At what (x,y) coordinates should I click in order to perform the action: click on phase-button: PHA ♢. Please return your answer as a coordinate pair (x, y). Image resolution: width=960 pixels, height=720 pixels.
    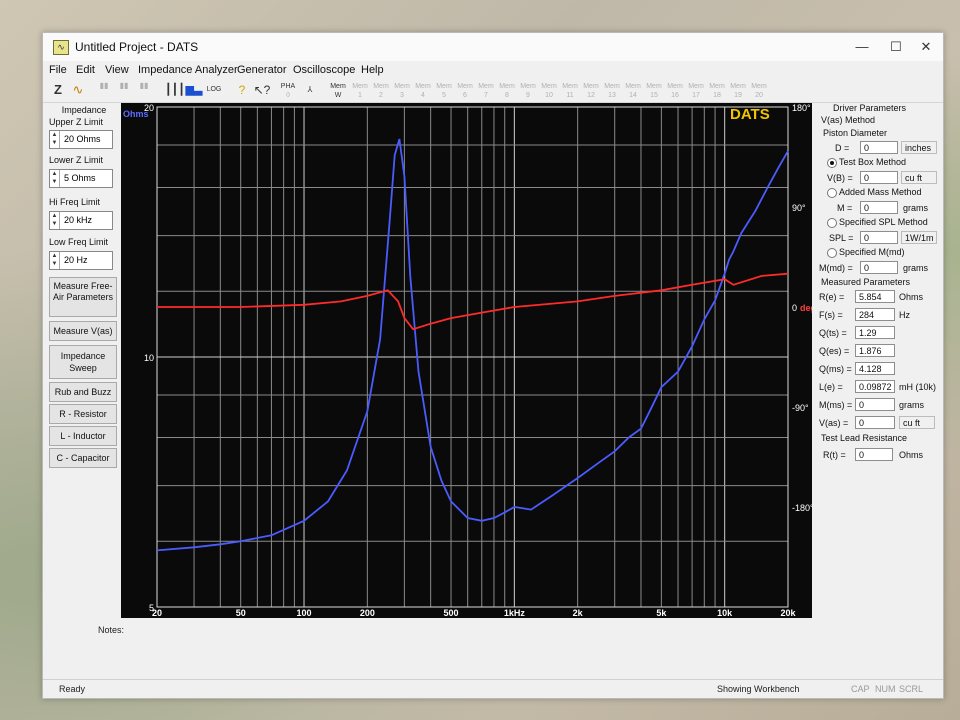
    Looking at the image, I should click on (288, 90).